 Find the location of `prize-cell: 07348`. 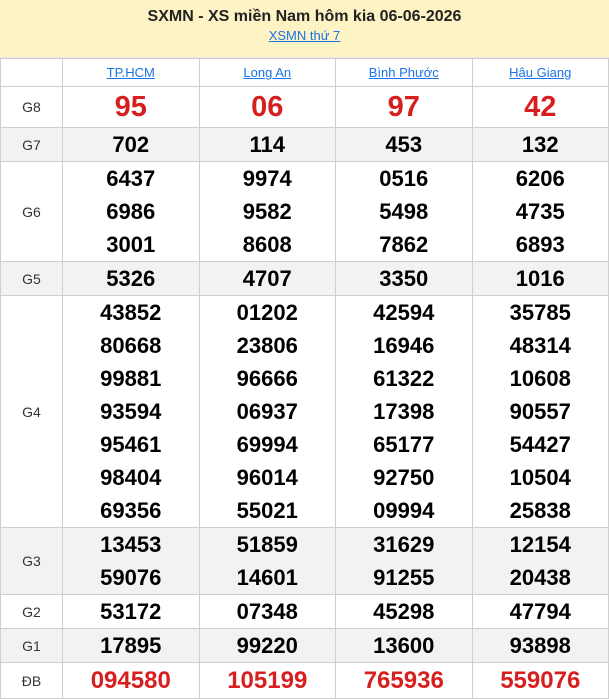

prize-cell: 07348 is located at coordinates (267, 611).